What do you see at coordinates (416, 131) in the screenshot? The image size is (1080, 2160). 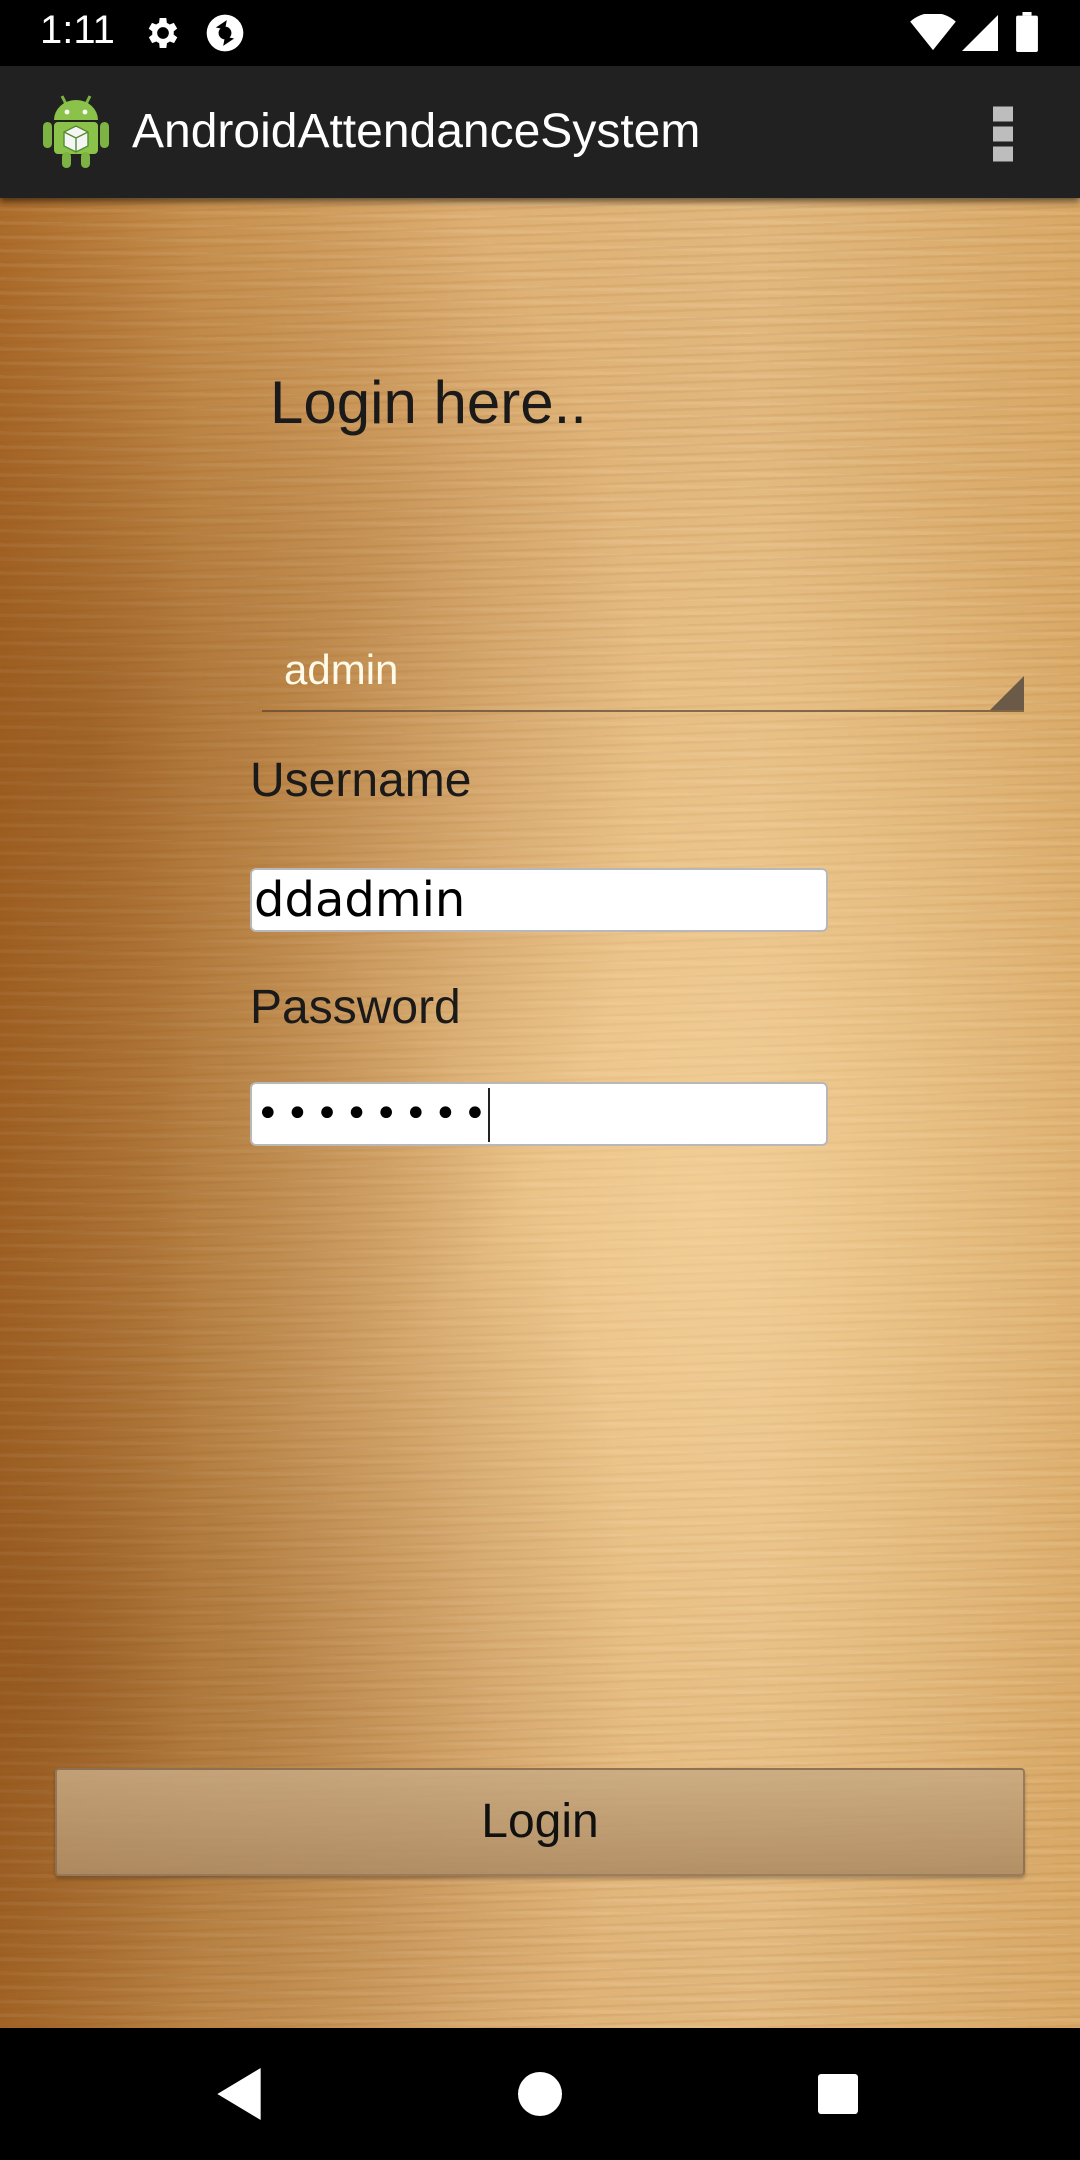 I see `app-title: AndroidAttendanceSystem` at bounding box center [416, 131].